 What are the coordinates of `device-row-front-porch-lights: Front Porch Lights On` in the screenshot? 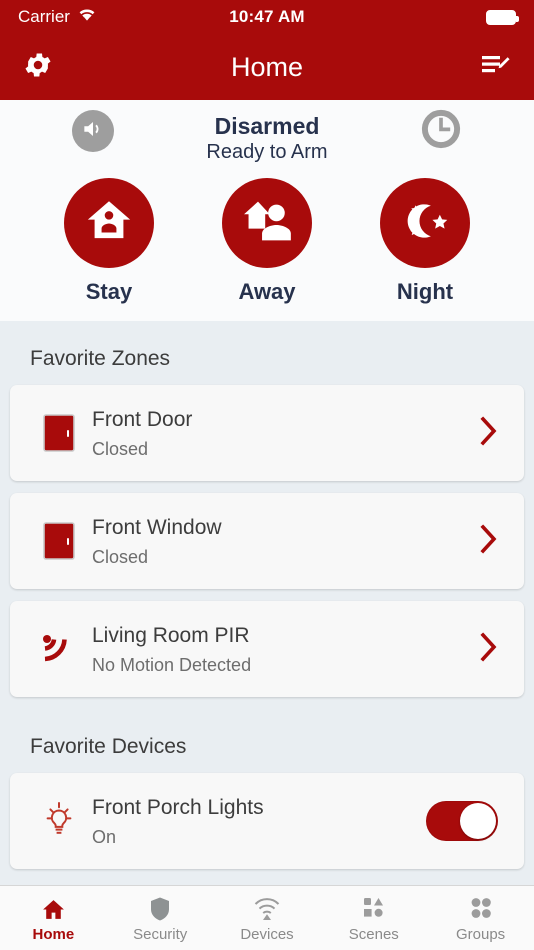 It's located at (267, 821).